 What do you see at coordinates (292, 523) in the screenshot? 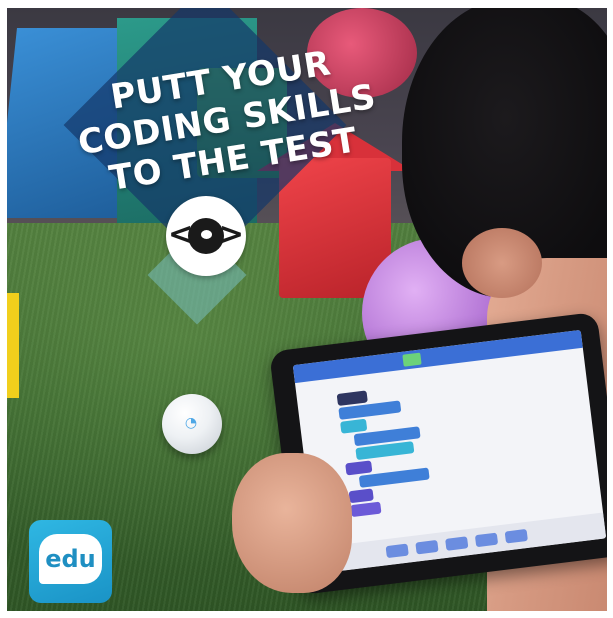
I see `child-hand` at bounding box center [292, 523].